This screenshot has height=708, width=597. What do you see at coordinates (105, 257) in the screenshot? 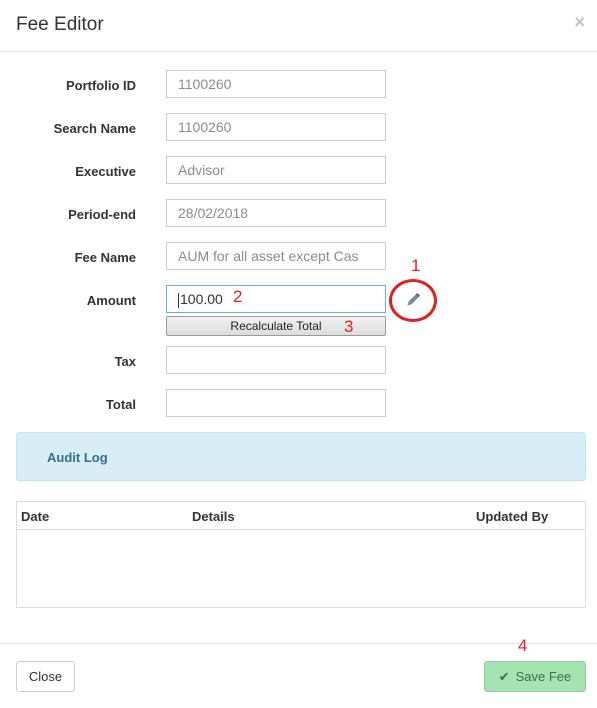
I see `label-fee-name: Fee Name` at bounding box center [105, 257].